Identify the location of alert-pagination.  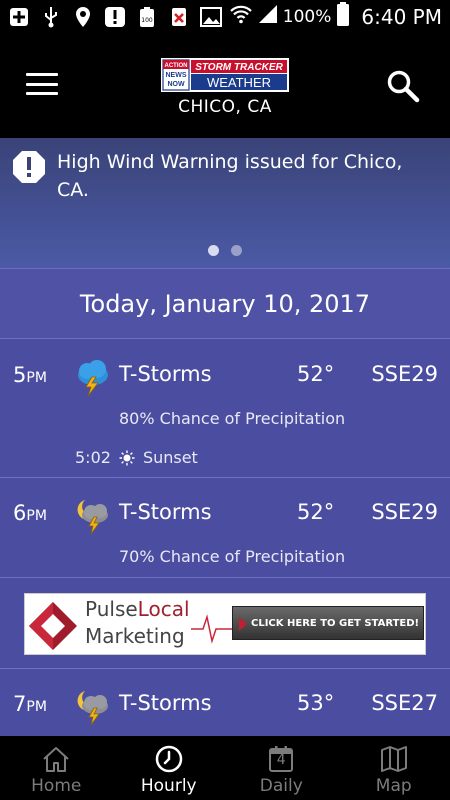
(225, 250).